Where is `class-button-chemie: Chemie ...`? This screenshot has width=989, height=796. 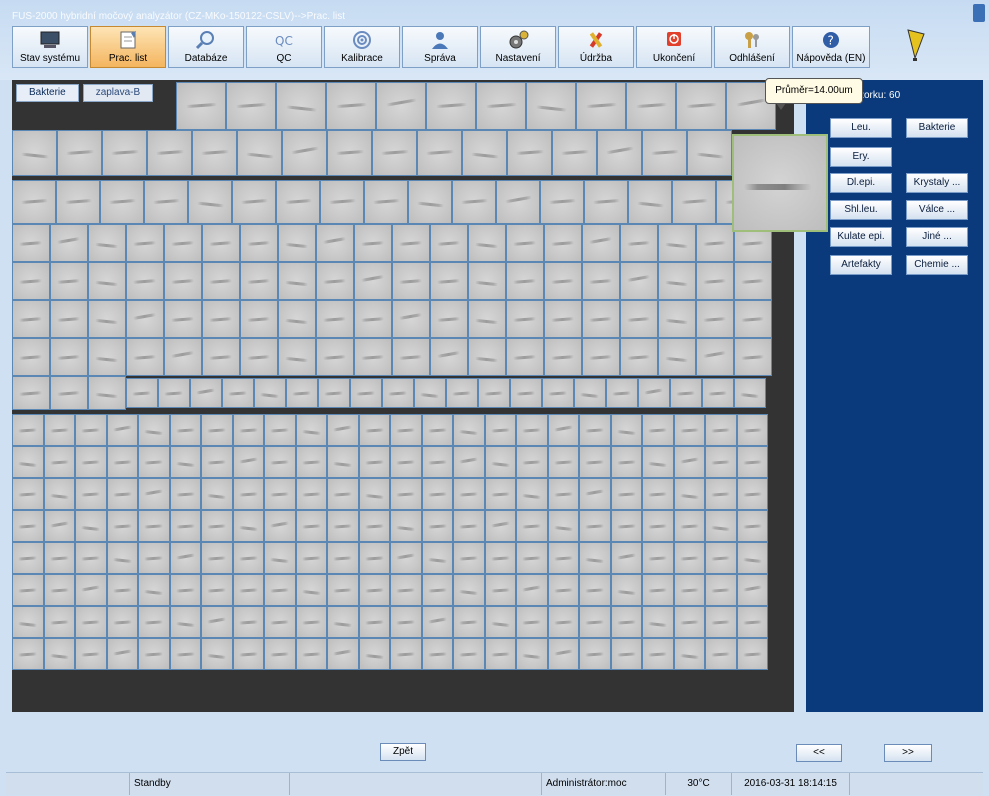 class-button-chemie: Chemie ... is located at coordinates (937, 265).